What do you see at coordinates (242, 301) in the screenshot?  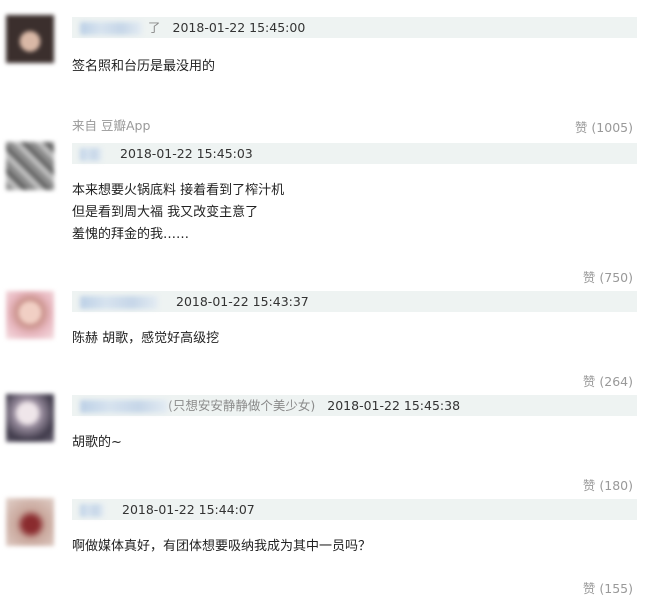 I see `timestamp: 2018-01-22 15:43:37` at bounding box center [242, 301].